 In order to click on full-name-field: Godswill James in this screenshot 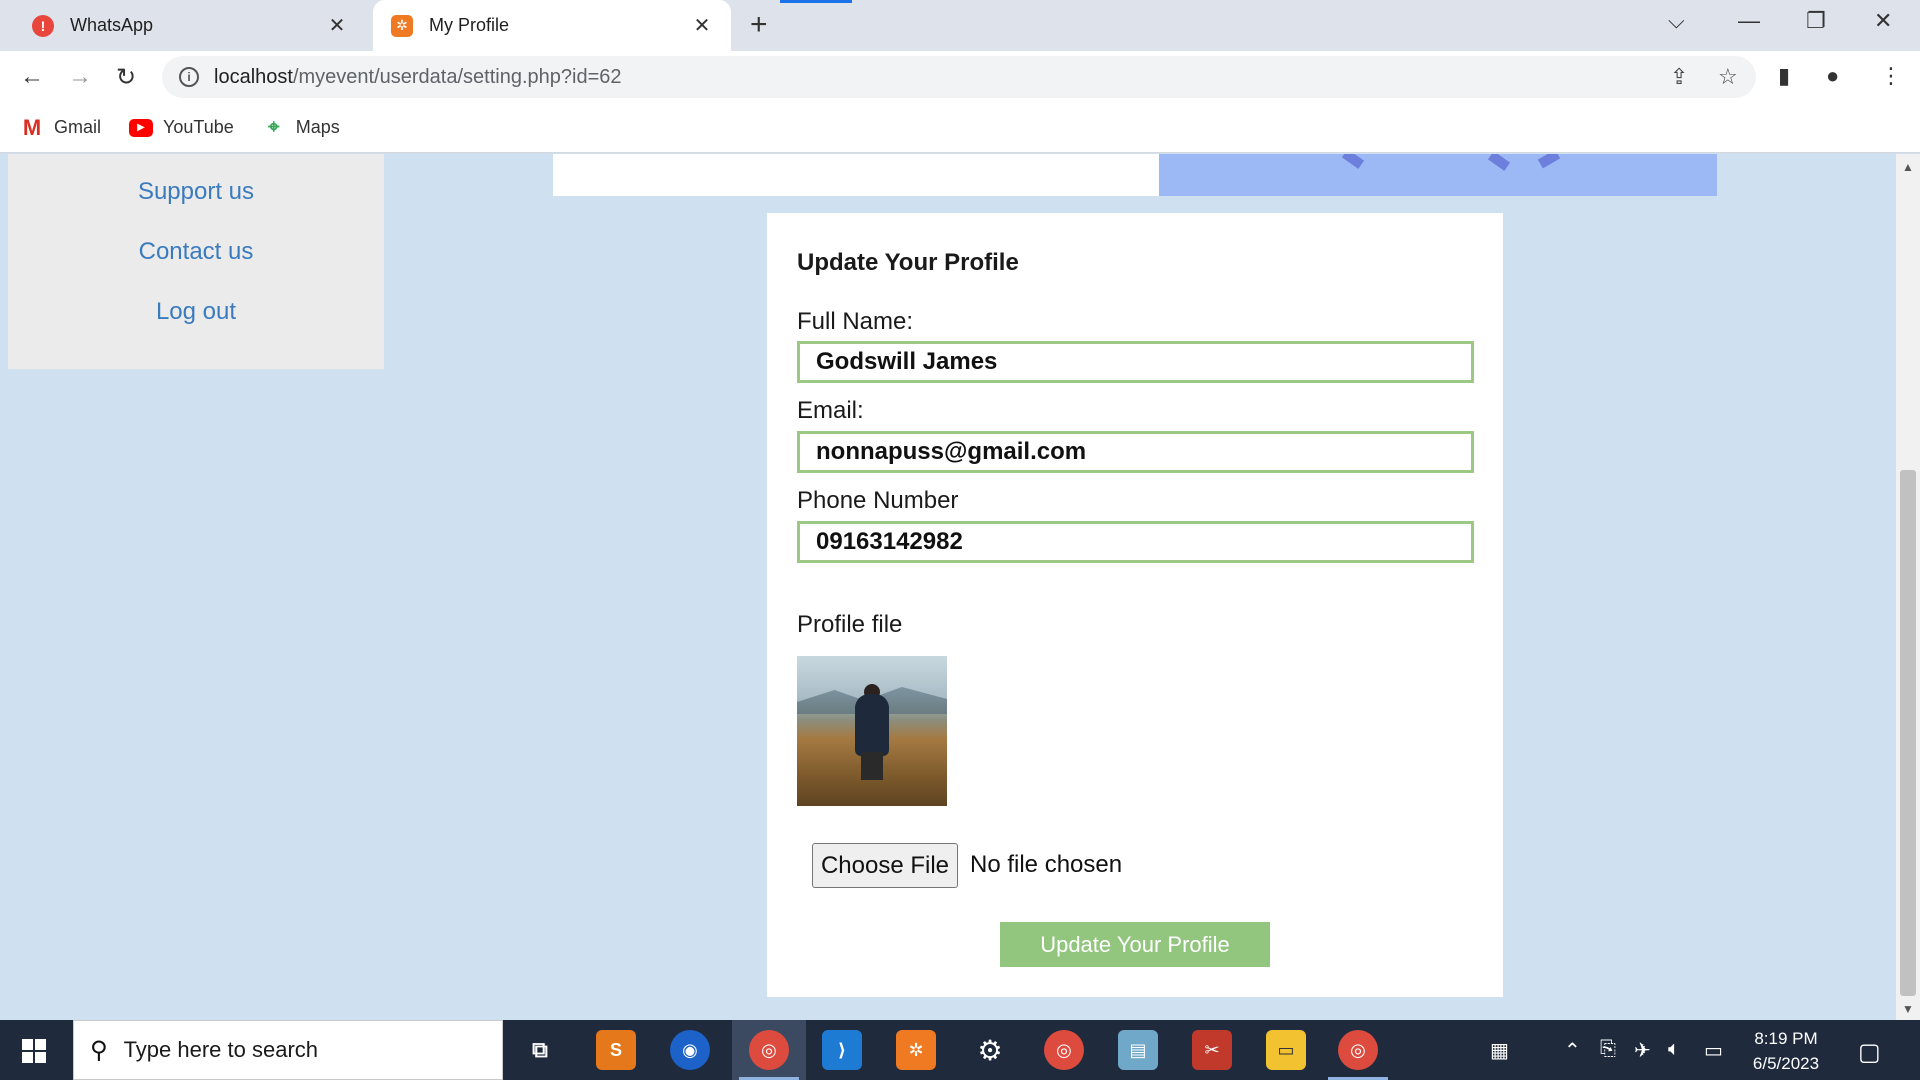, I will do `click(1135, 362)`.